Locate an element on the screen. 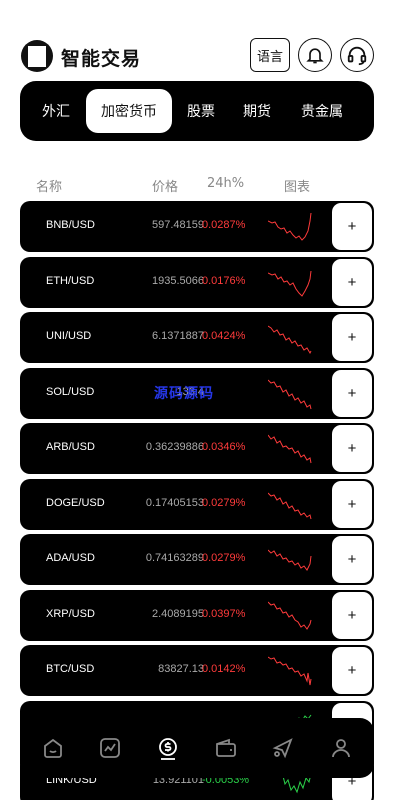 This screenshot has height=800, width=394. row-symbol: BNB/USD is located at coordinates (70, 225).